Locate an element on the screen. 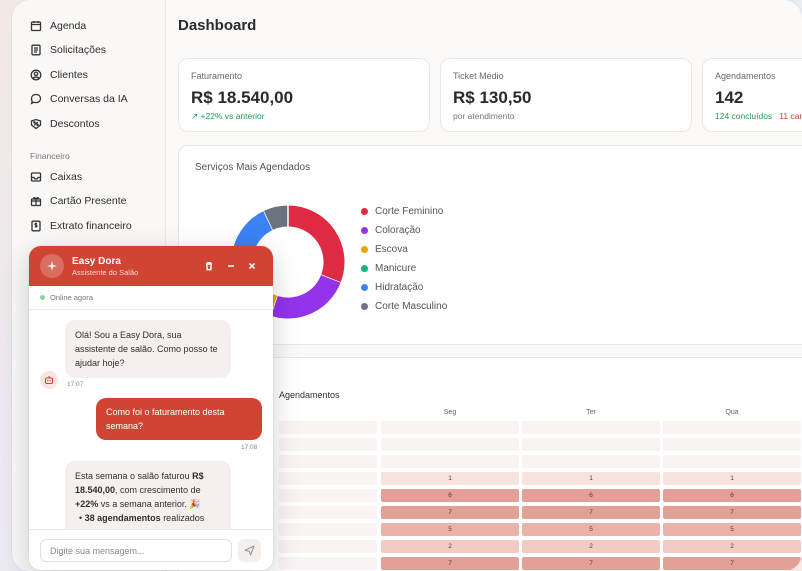 The width and height of the screenshot is (802, 571). chat-header: Easy Dora Assistente do Salão is located at coordinates (151, 266).